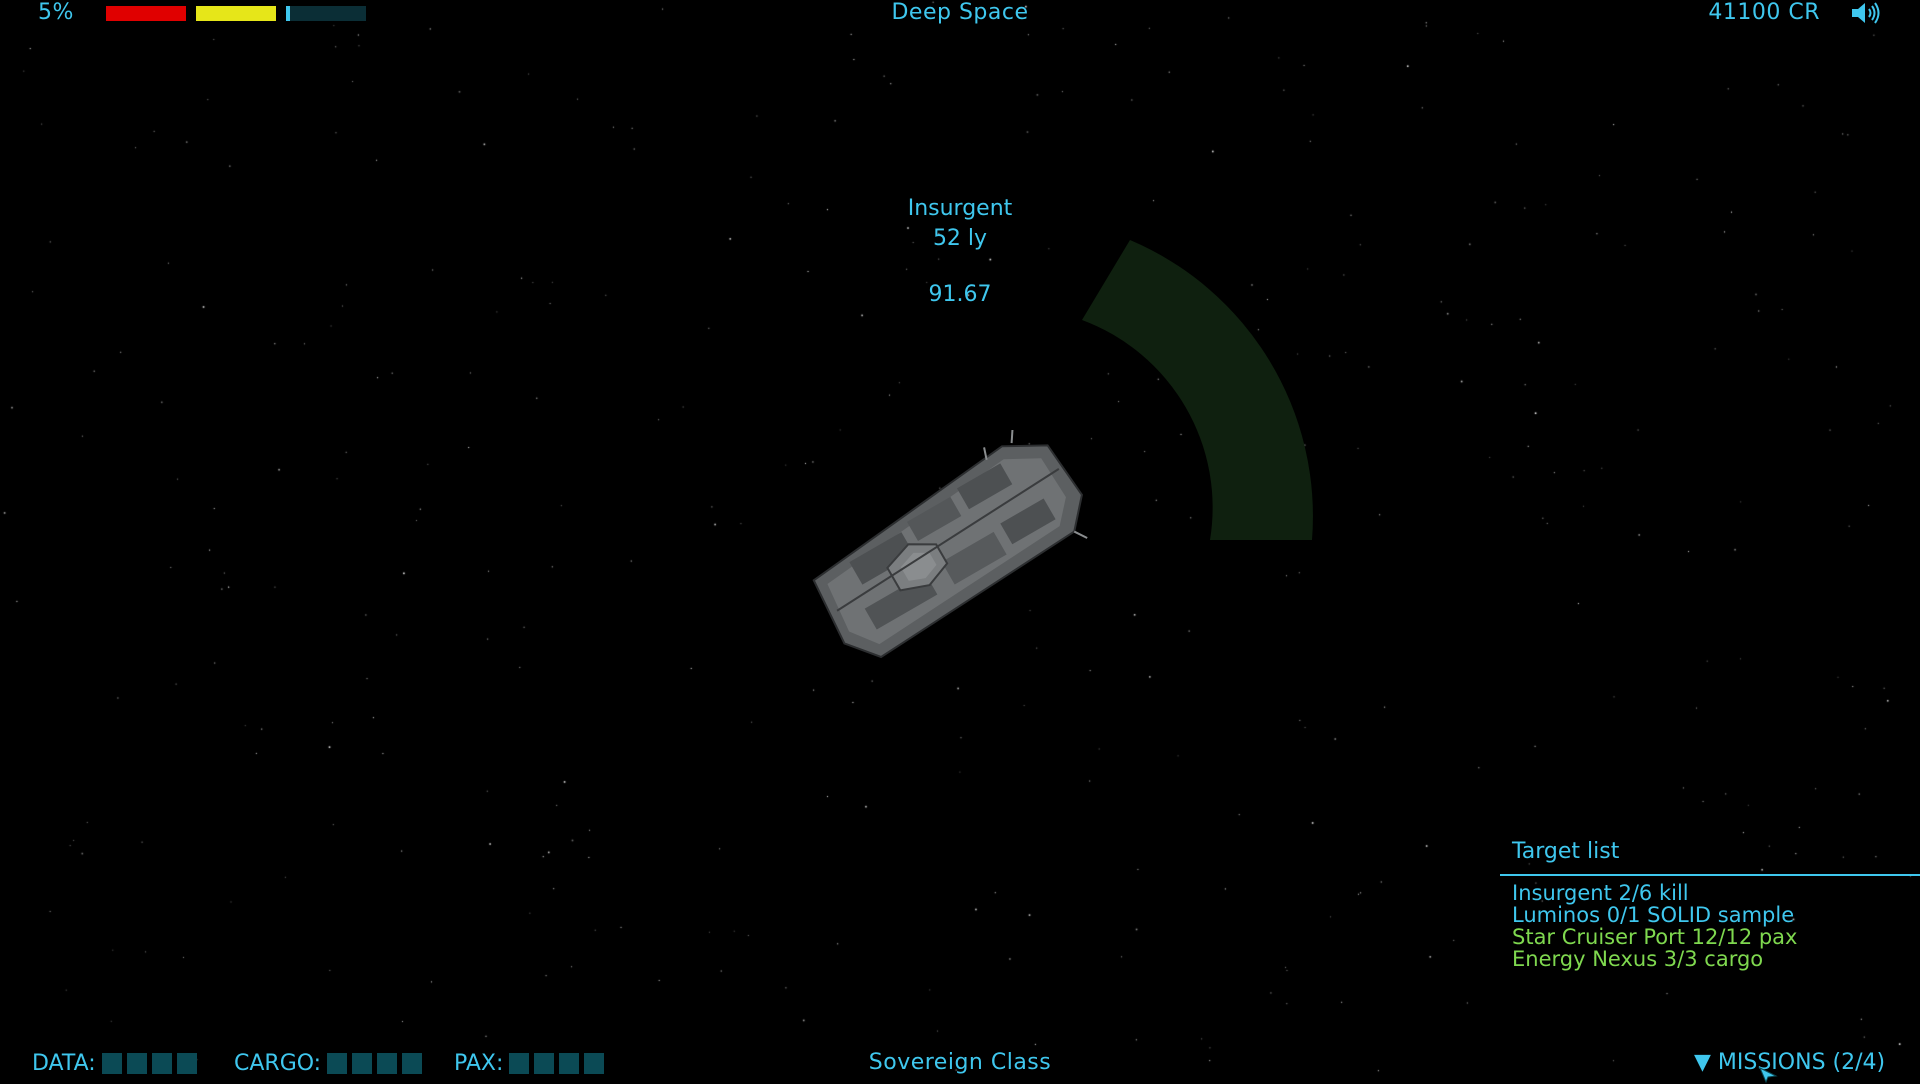 This screenshot has width=1920, height=1084. What do you see at coordinates (960, 208) in the screenshot?
I see `target-name: Insurgent` at bounding box center [960, 208].